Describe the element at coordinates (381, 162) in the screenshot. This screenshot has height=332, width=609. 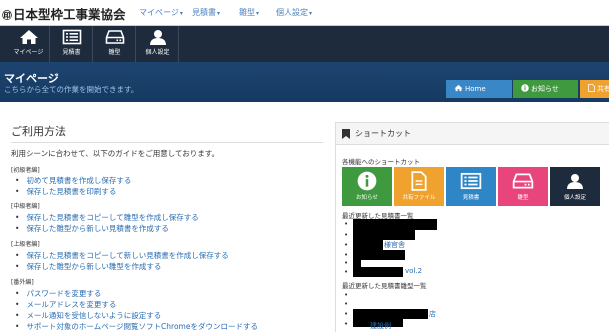
I see `shortcut-all-label: 各機能へのショートカット` at that location.